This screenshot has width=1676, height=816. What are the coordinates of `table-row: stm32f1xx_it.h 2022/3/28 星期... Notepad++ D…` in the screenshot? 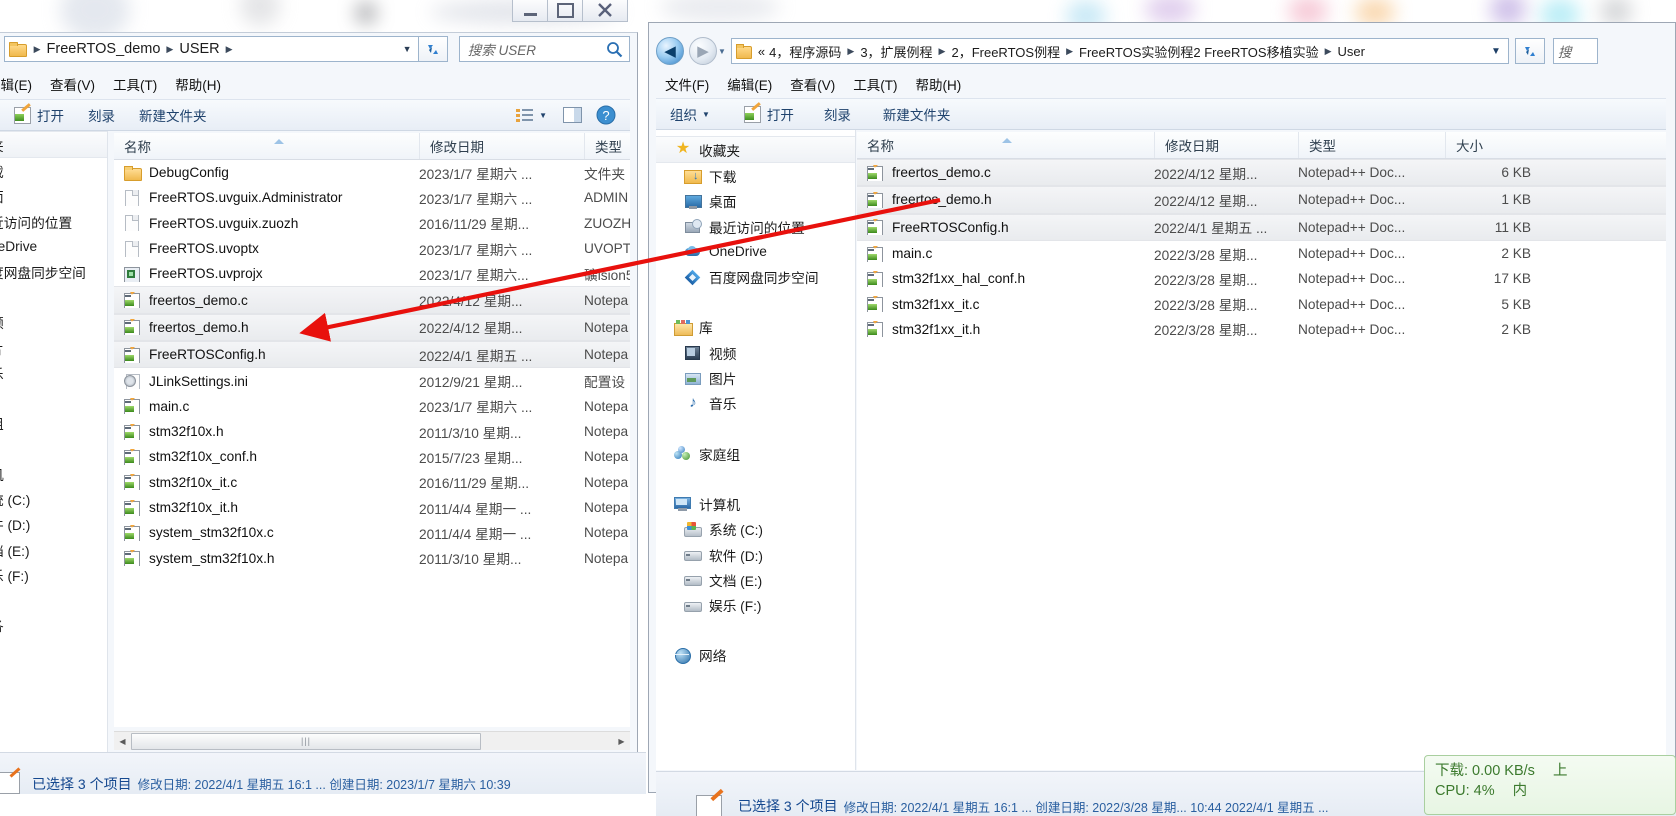 It's located at (1261, 329).